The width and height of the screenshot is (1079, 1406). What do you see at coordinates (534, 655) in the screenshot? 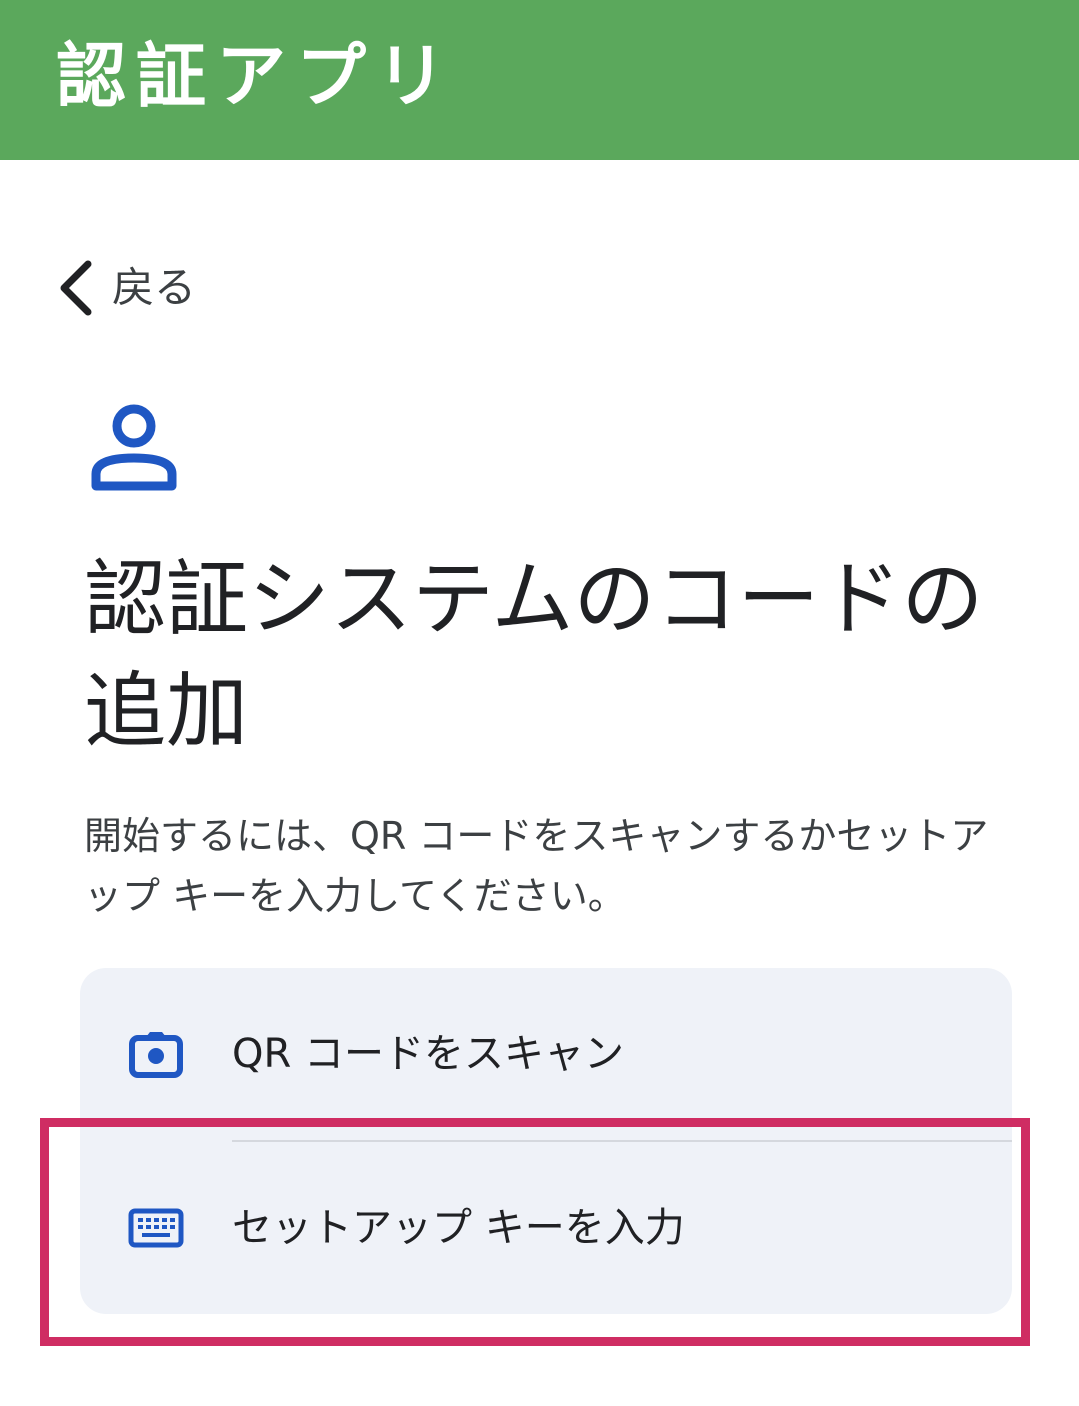
I see `page-title: 認証システムのコードの追加` at bounding box center [534, 655].